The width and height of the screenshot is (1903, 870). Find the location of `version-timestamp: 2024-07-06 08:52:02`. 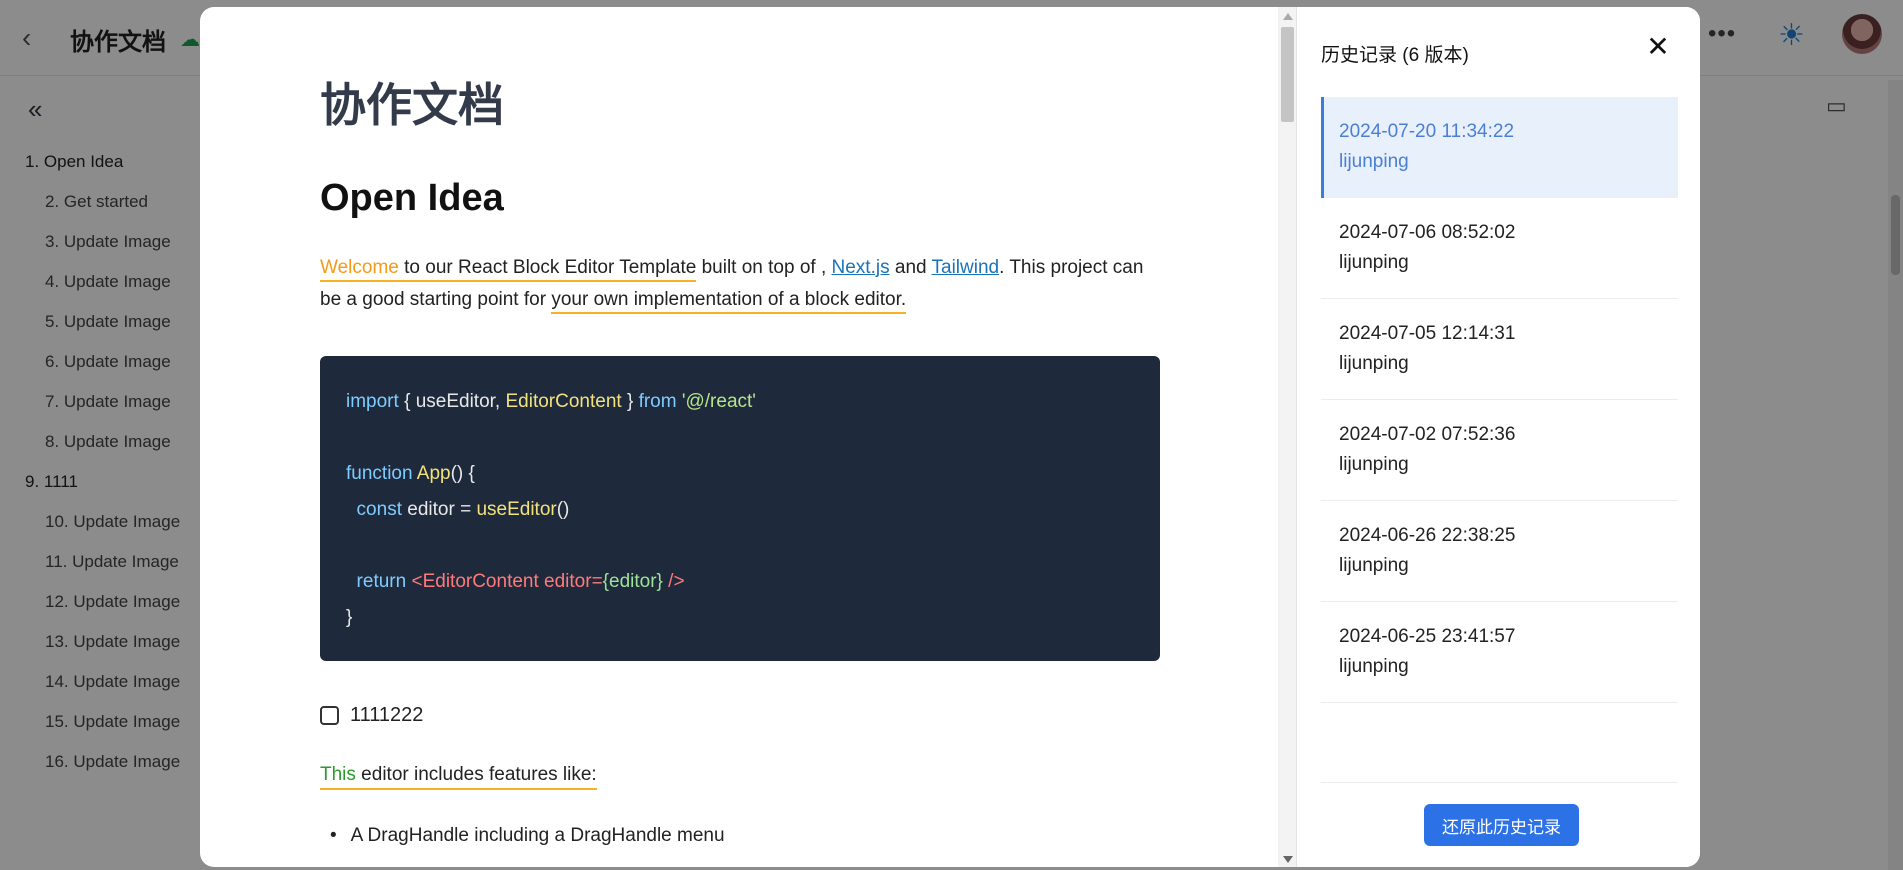

version-timestamp: 2024-07-06 08:52:02 is located at coordinates (1427, 232).